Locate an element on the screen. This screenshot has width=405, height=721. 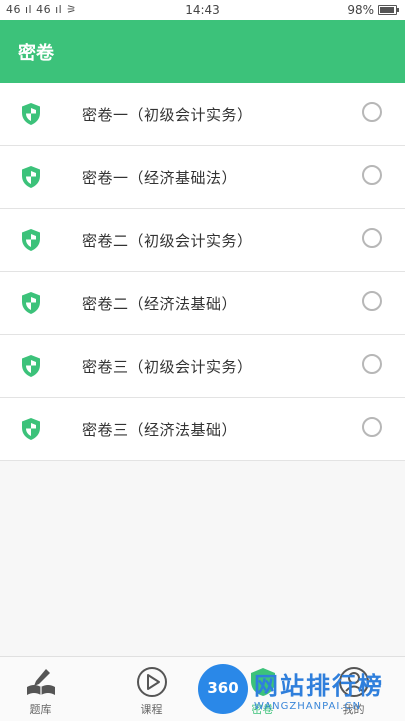
list-item-label: 密卷二（经济法基础） is located at coordinates (160, 304).